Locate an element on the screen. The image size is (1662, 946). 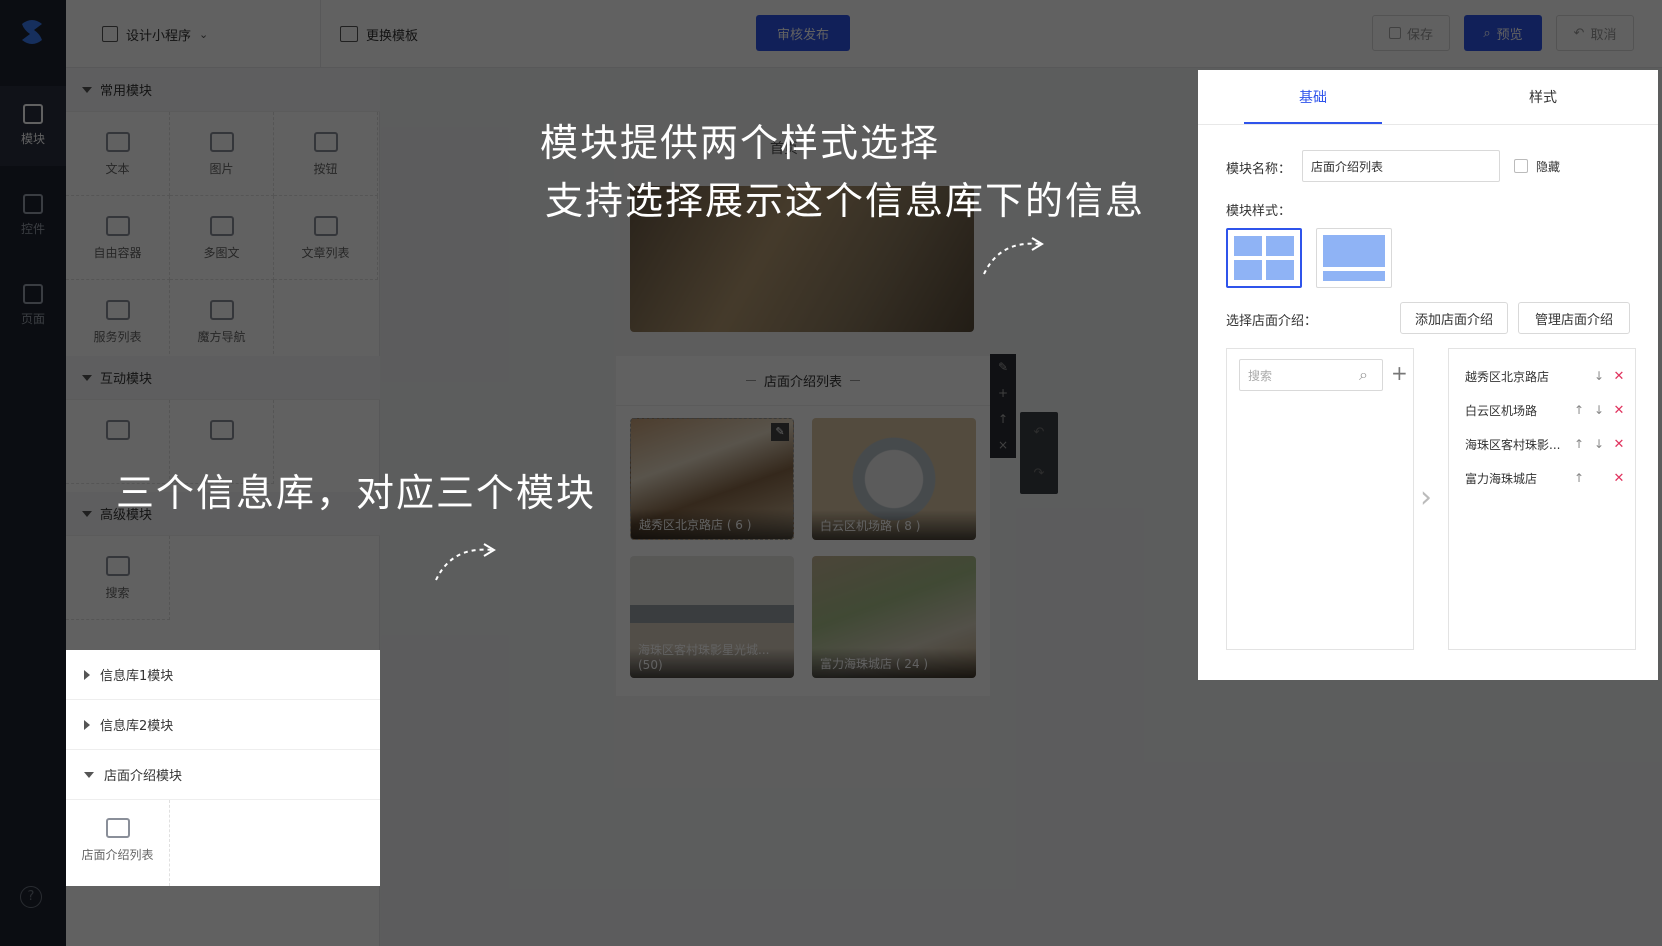
hide-checkbox is located at coordinates (1521, 166).